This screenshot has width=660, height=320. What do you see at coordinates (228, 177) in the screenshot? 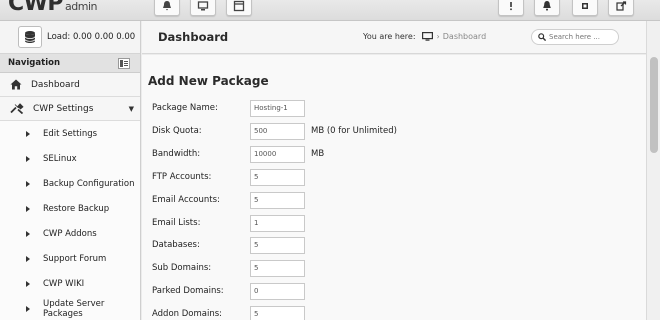
I see `form-row: FTP Accounts:` at bounding box center [228, 177].